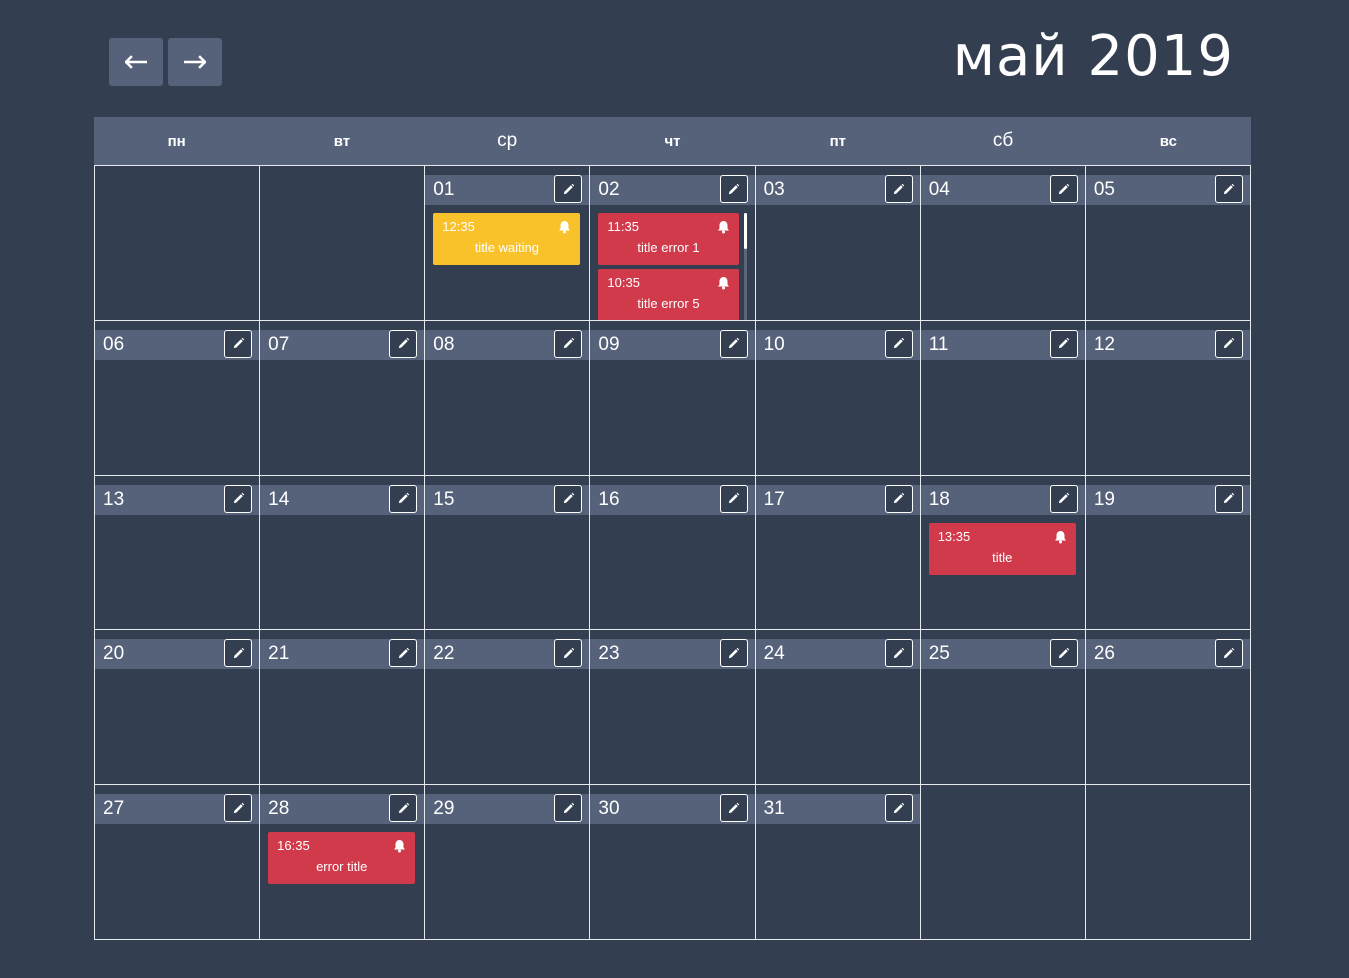  I want to click on event-time: 12:35, so click(458, 226).